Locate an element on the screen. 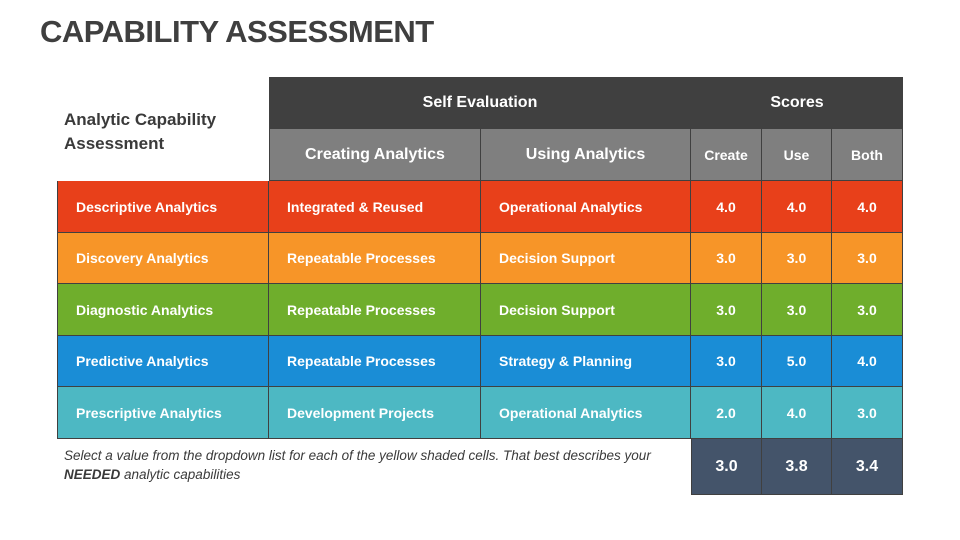  header-self-evaluation: Self Evaluation is located at coordinates (480, 103).